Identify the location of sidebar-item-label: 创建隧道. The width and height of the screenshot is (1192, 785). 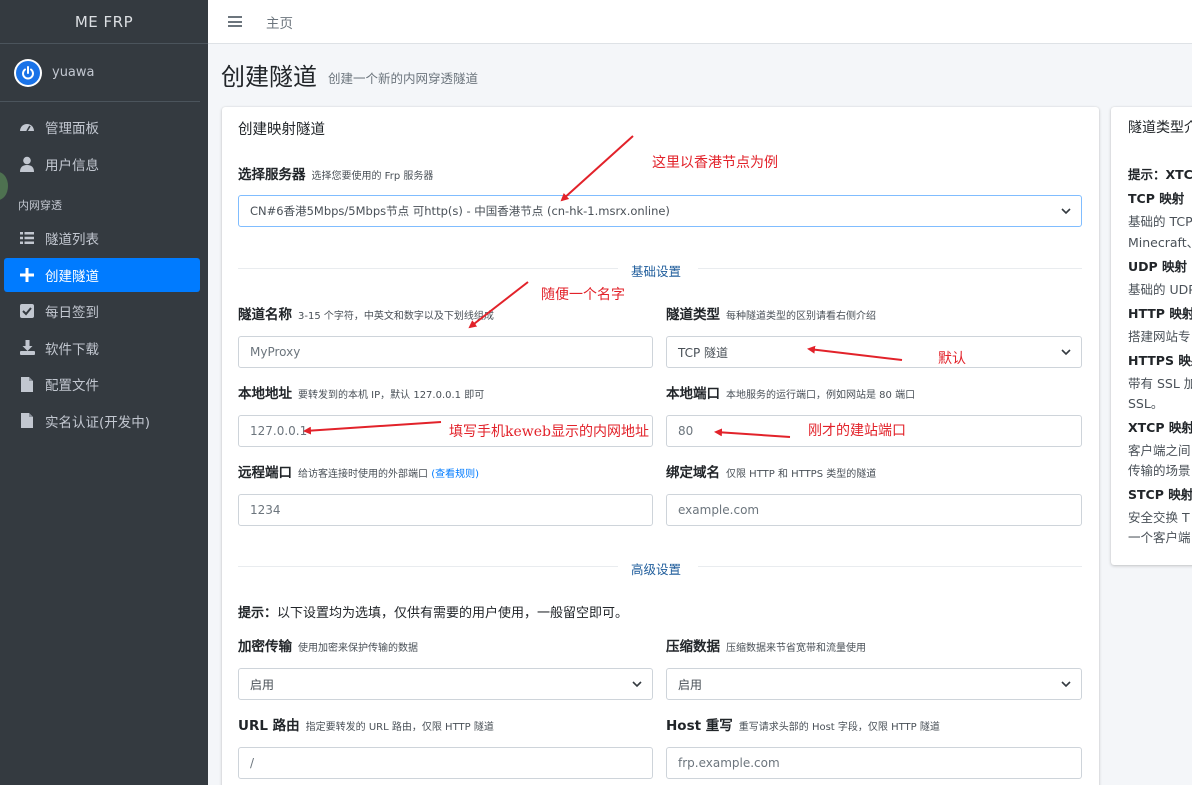
(72, 276).